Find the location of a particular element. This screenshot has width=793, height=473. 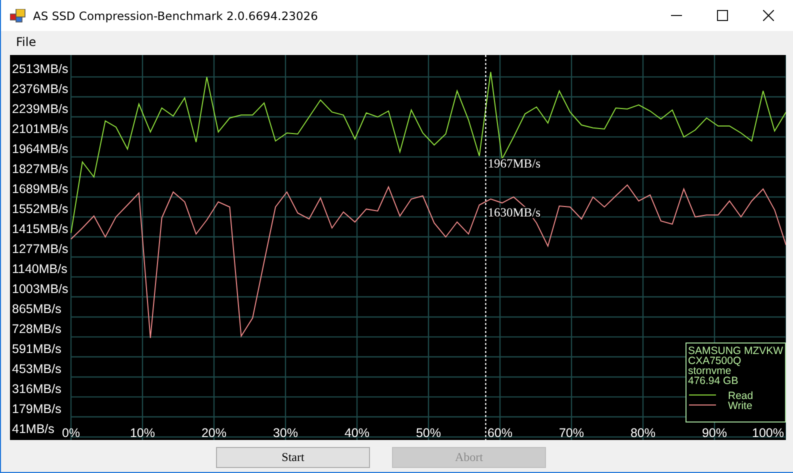

maximize-icon is located at coordinates (722, 15).